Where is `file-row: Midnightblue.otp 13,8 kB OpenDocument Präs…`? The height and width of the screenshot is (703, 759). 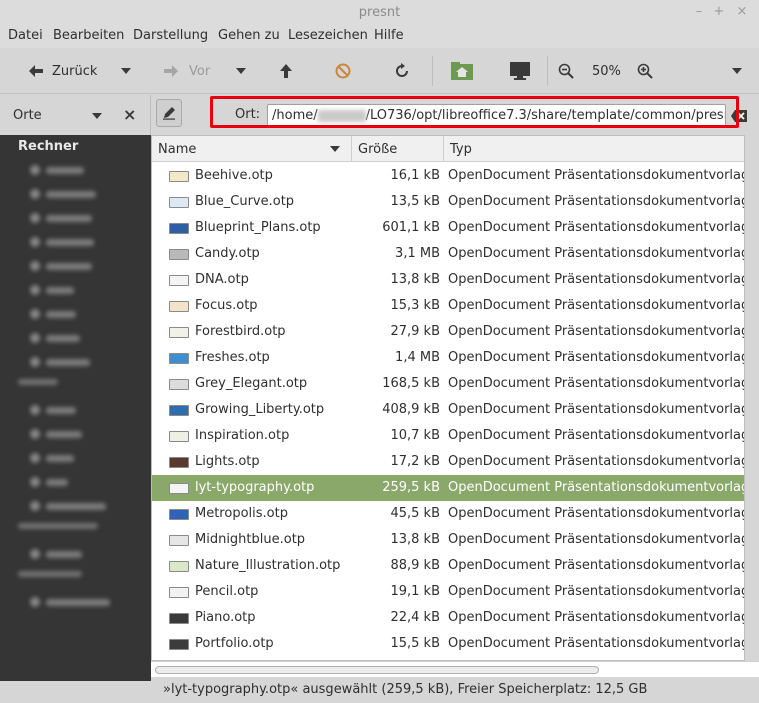 file-row: Midnightblue.otp 13,8 kB OpenDocument Präs… is located at coordinates (448, 540).